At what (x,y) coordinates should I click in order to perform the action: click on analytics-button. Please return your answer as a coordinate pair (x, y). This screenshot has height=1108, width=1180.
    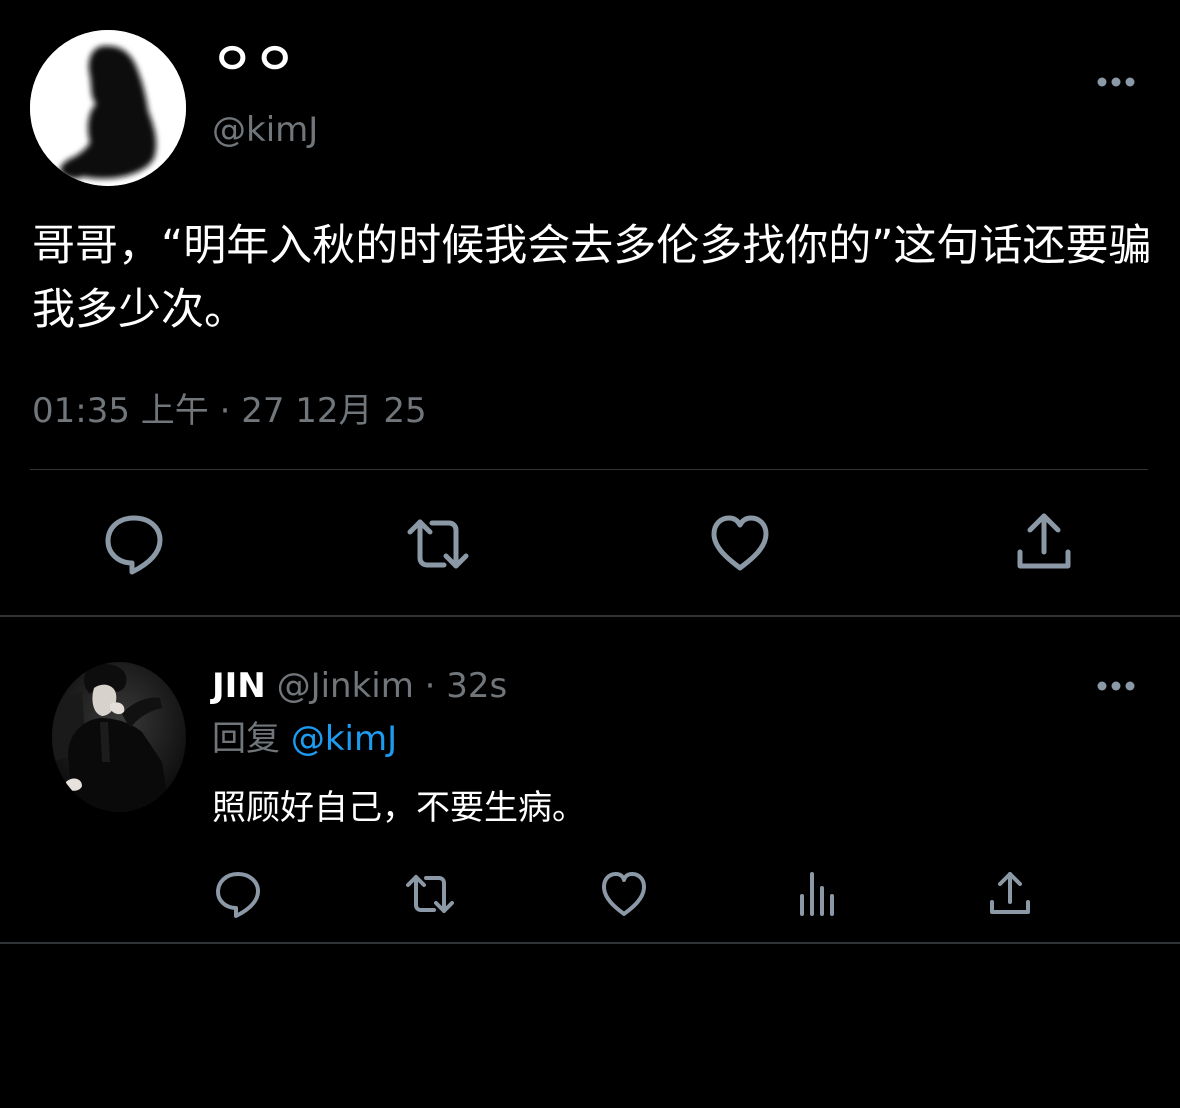
    Looking at the image, I should click on (818, 894).